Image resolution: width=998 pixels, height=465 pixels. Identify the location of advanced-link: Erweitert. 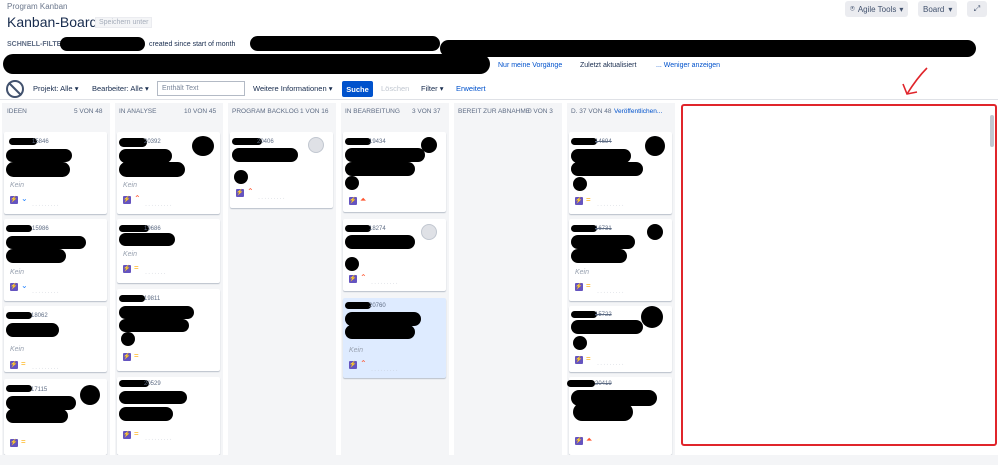
(471, 88).